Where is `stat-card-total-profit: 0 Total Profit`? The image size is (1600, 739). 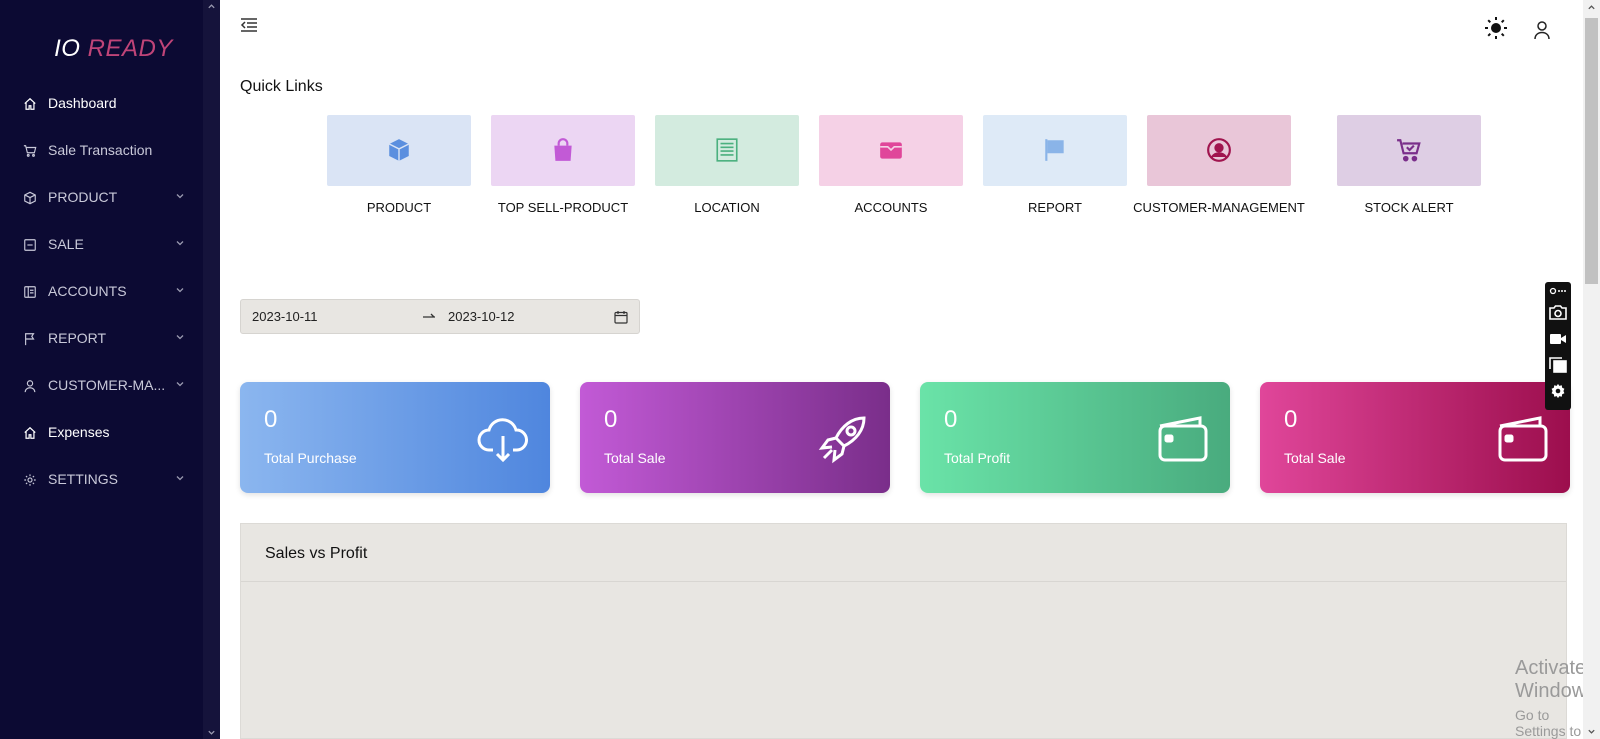
stat-card-total-profit: 0 Total Profit is located at coordinates (1075, 437).